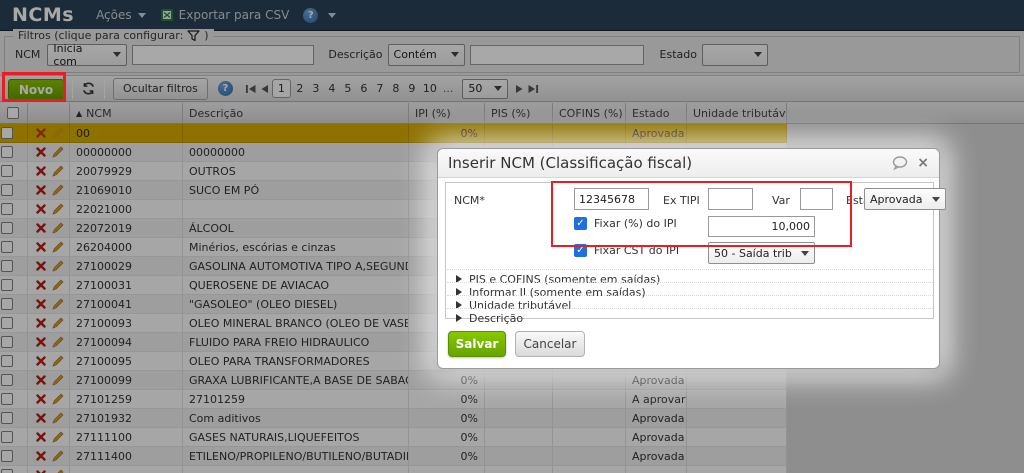 The height and width of the screenshot is (473, 1024). Describe the element at coordinates (816, 199) in the screenshot. I see `var-input` at that location.